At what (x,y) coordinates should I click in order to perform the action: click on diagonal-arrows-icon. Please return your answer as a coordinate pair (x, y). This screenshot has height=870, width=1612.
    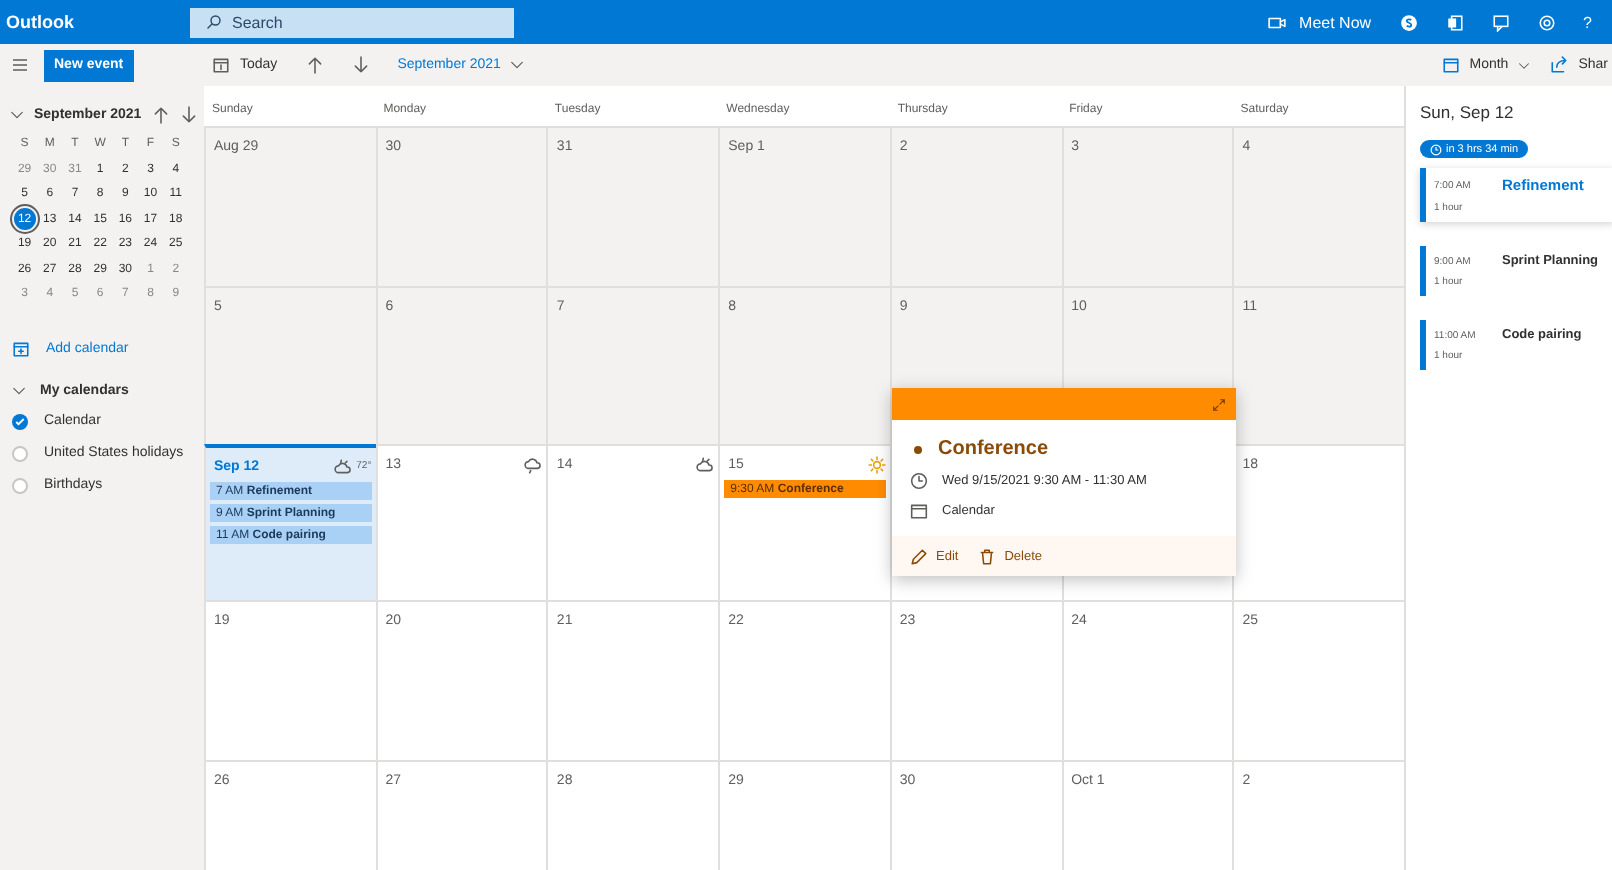
    Looking at the image, I should click on (1219, 404).